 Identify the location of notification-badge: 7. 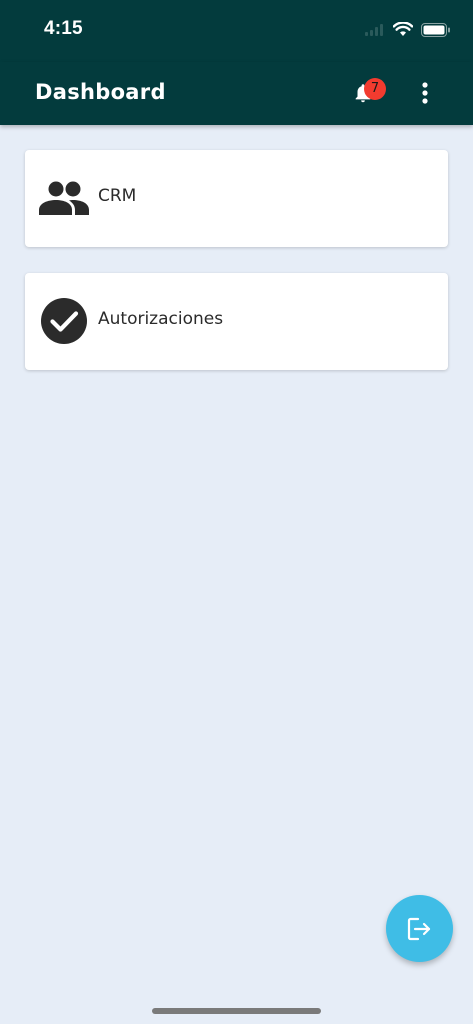
(375, 89).